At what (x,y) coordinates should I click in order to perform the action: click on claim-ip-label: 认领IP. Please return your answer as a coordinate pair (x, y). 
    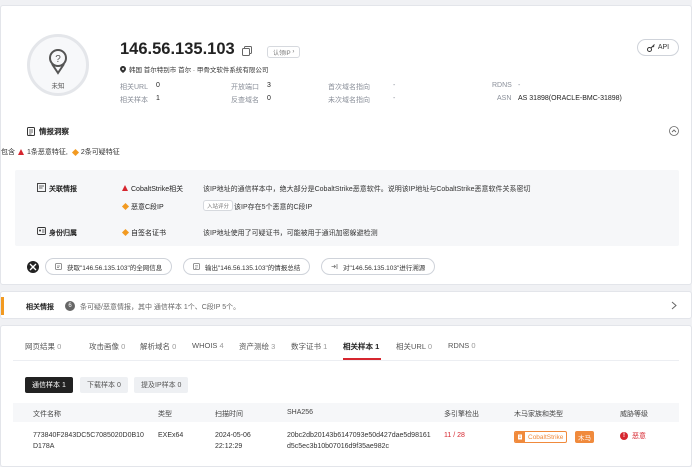
    Looking at the image, I should click on (282, 53).